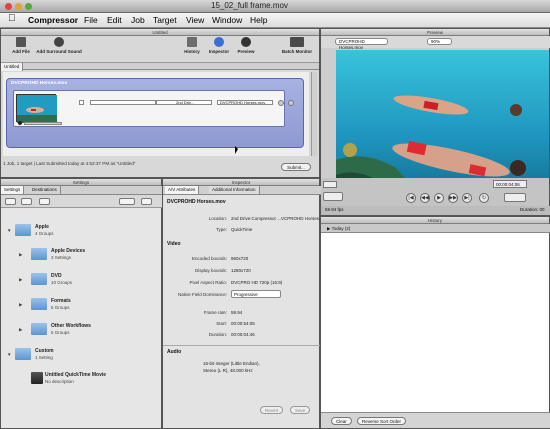 The width and height of the screenshot is (550, 429). What do you see at coordinates (297, 42) in the screenshot?
I see `batch-monitor-icon` at bounding box center [297, 42].